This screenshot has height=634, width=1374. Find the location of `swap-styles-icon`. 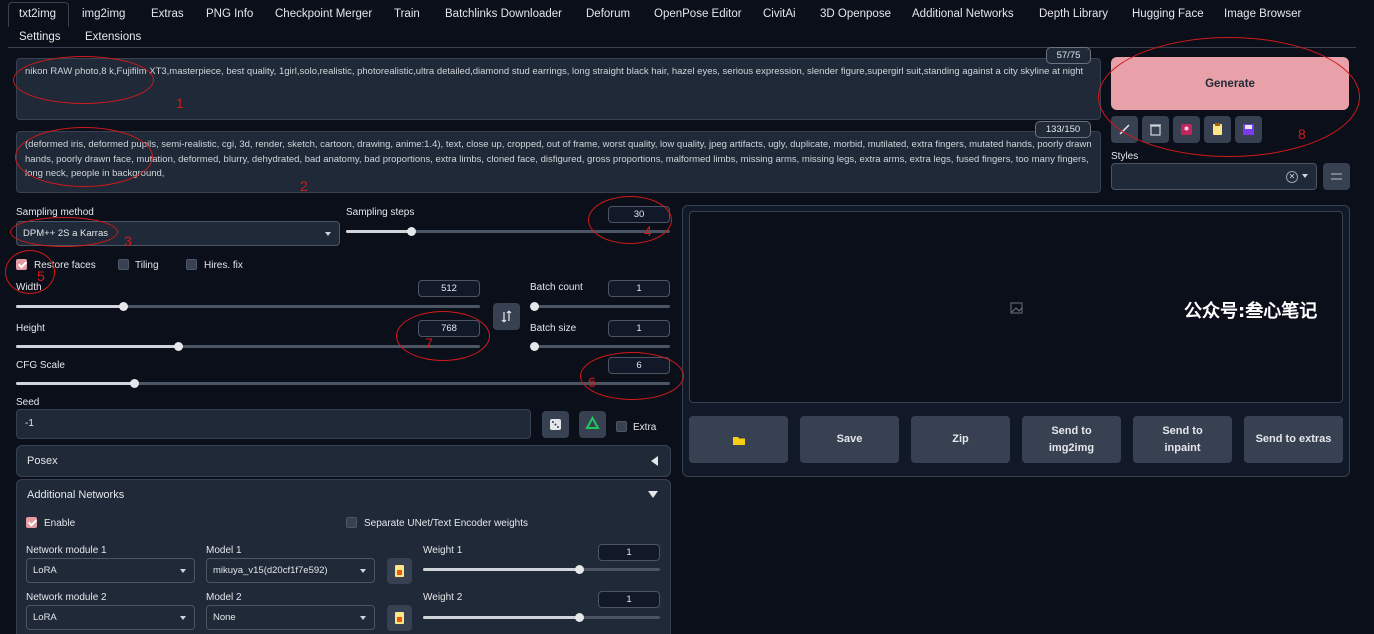

swap-styles-icon is located at coordinates (1336, 176).